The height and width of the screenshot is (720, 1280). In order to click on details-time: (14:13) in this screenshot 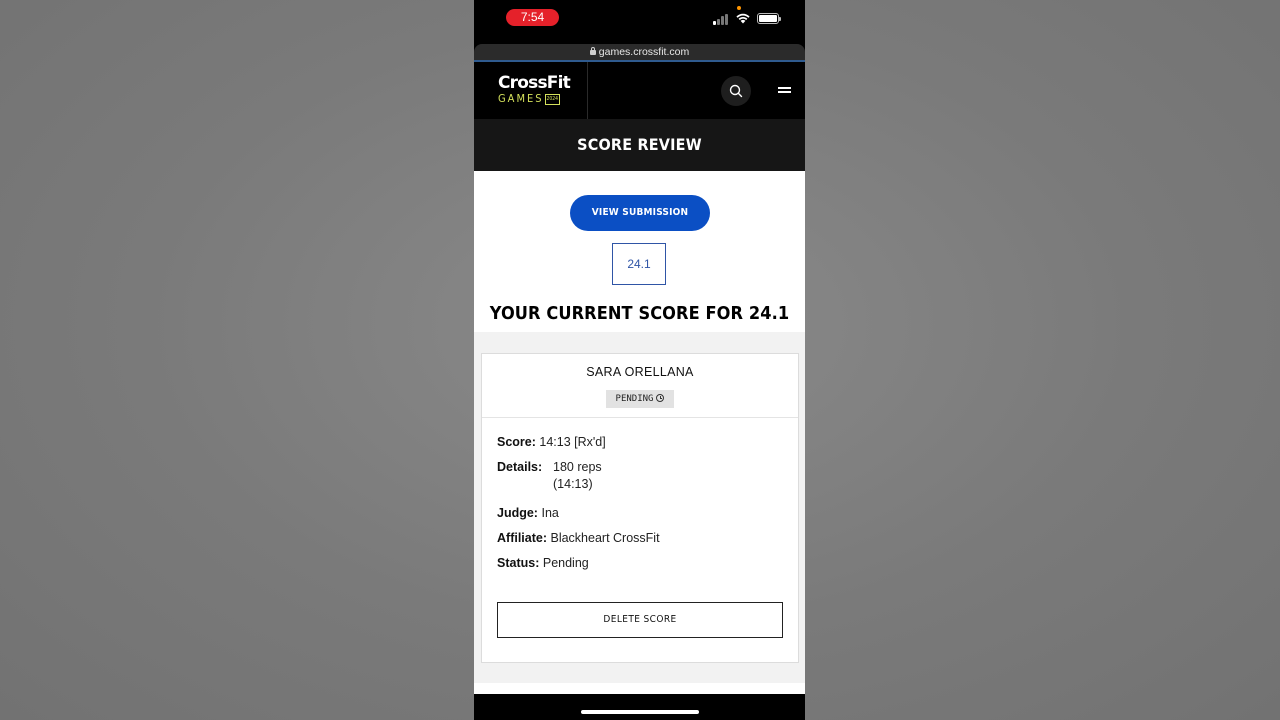, I will do `click(573, 484)`.